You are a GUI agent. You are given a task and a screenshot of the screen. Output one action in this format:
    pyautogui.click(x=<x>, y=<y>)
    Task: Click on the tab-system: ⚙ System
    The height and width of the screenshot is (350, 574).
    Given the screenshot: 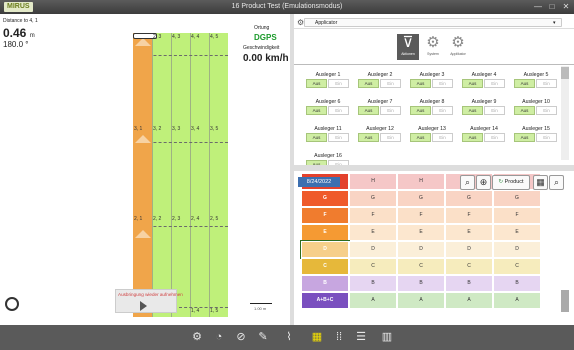 What is the action you would take?
    pyautogui.click(x=433, y=47)
    